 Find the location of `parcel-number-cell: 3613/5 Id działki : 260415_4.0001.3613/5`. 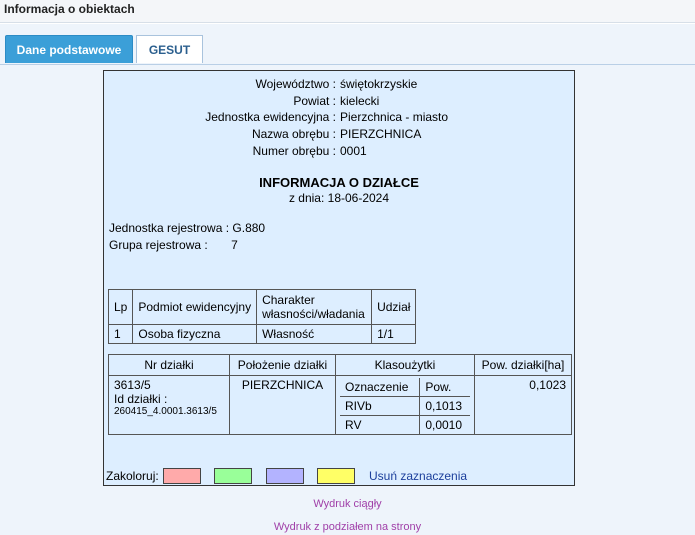

parcel-number-cell: 3613/5 Id działki : 260415_4.0001.3613/5 is located at coordinates (169, 405).